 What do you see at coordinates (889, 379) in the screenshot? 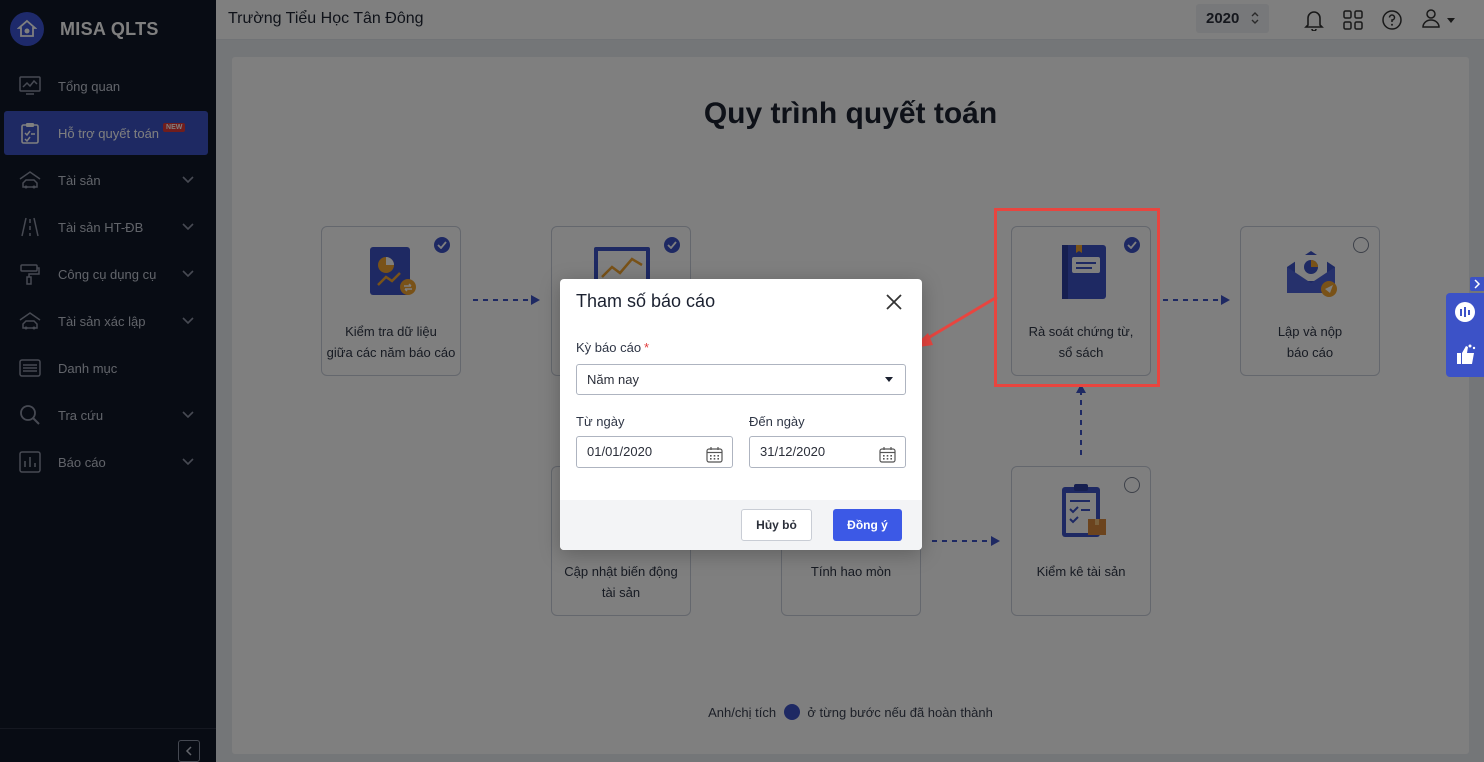
I see `caret-down-icon` at bounding box center [889, 379].